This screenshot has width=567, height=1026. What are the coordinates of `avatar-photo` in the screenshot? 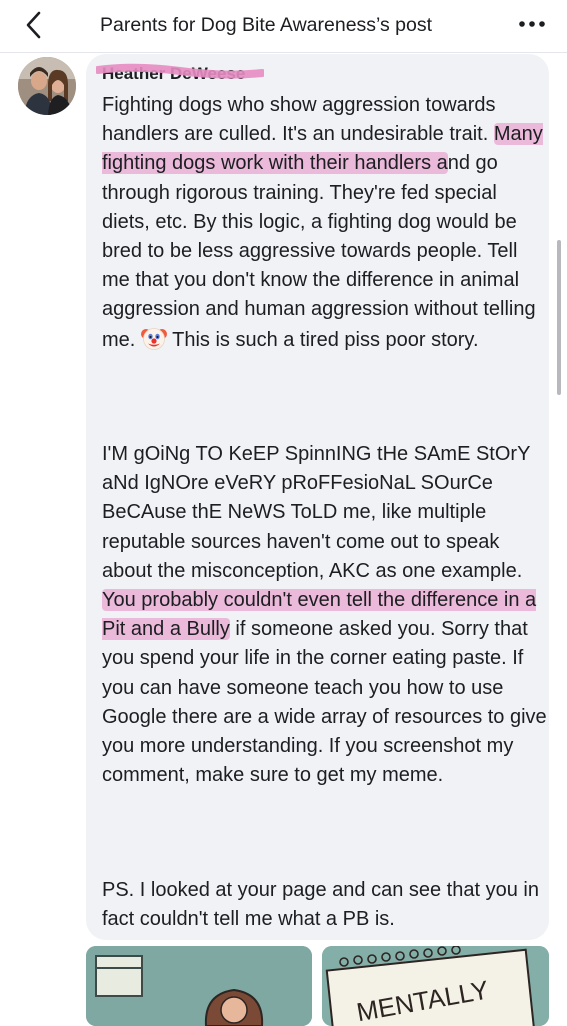 It's located at (47, 86).